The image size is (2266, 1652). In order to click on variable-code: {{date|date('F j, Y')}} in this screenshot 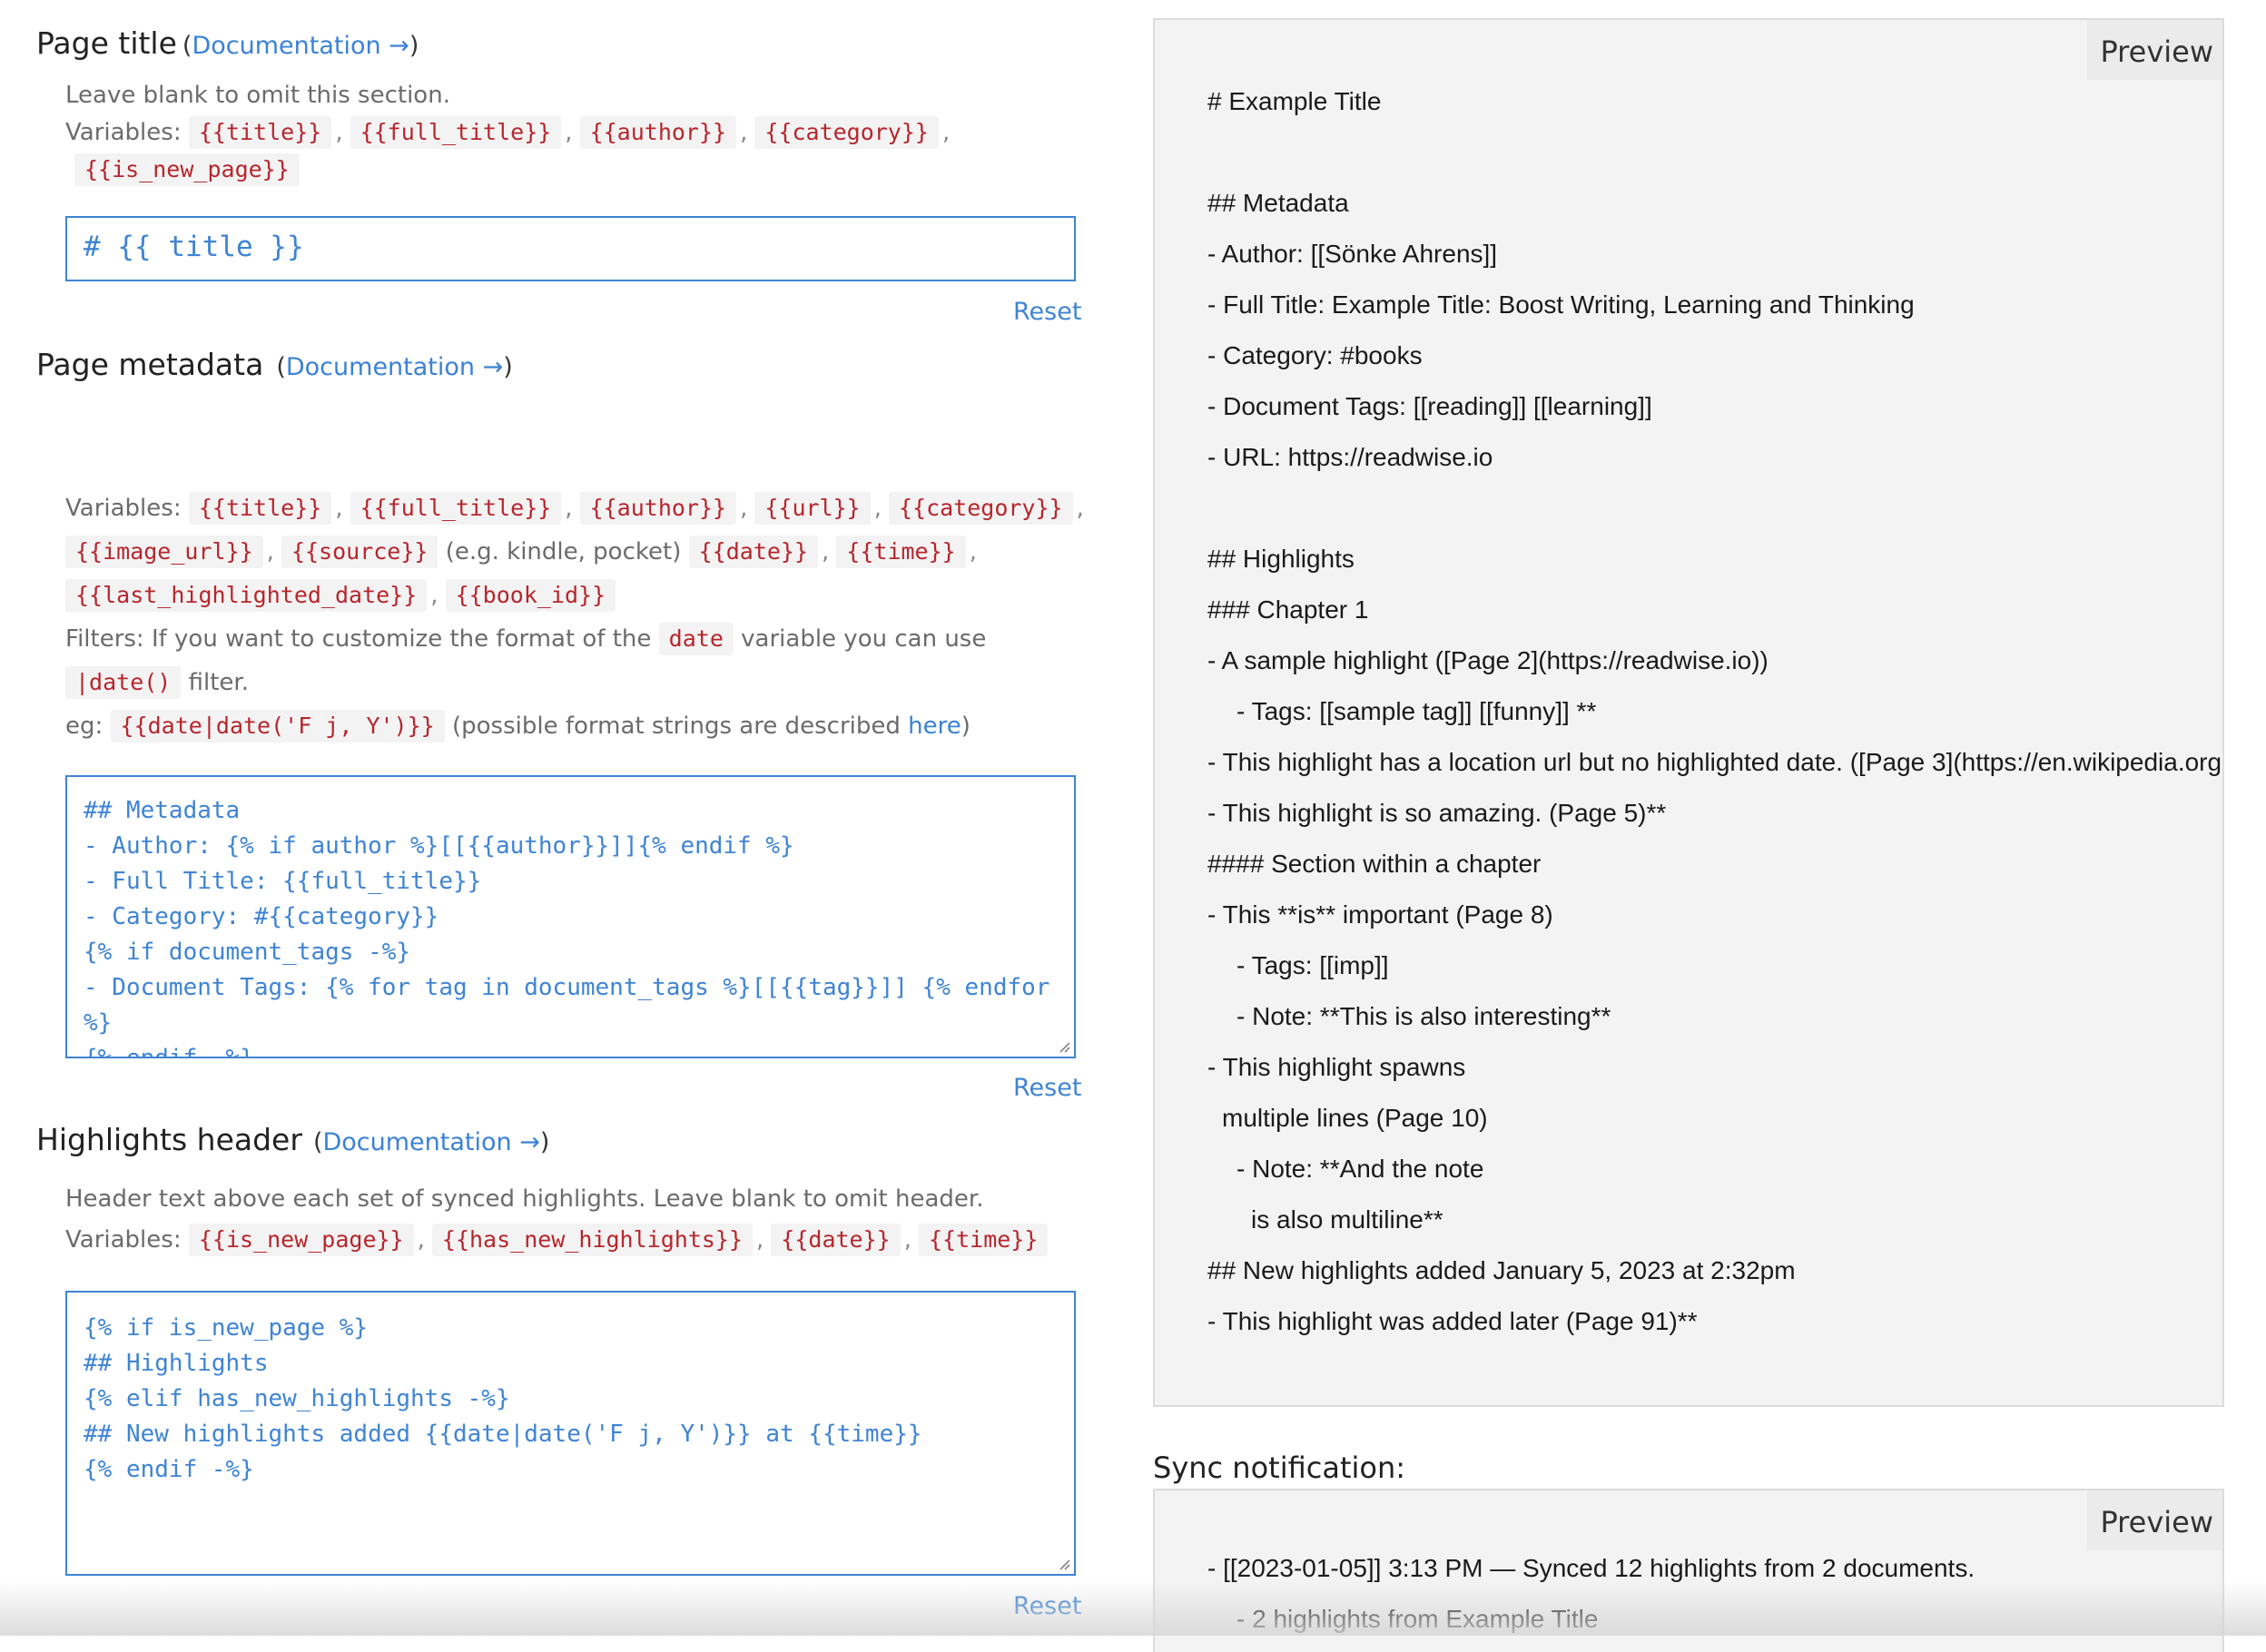, I will do `click(277, 726)`.